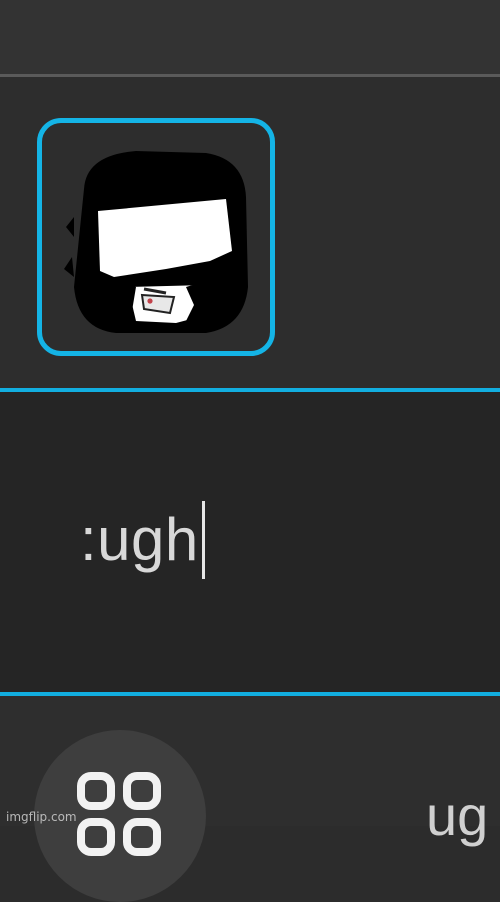 Image resolution: width=500 pixels, height=902 pixels. Describe the element at coordinates (457, 815) in the screenshot. I see `partial-label: ug` at that location.